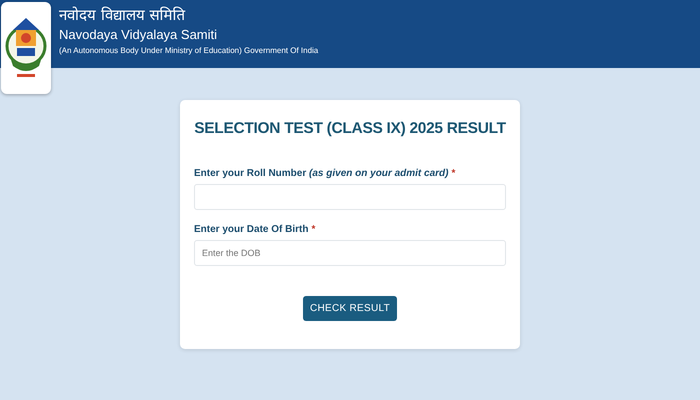  What do you see at coordinates (123, 15) in the screenshot?
I see `organisation-name-hindi: नवोदय विद्यालय समिति` at bounding box center [123, 15].